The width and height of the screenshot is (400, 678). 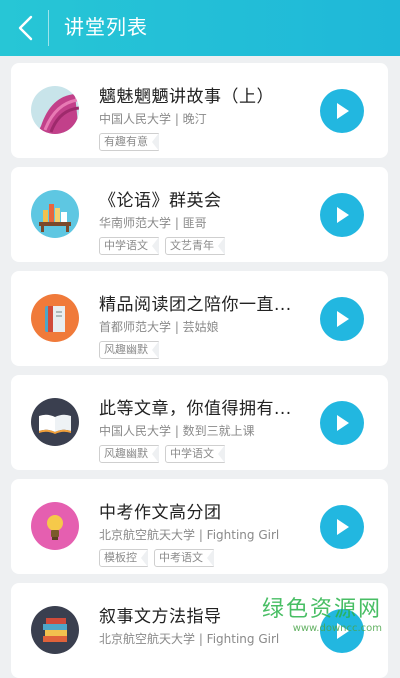 What do you see at coordinates (153, 223) in the screenshot?
I see `item-meta: 华南师范大学 | 匪哥` at bounding box center [153, 223].